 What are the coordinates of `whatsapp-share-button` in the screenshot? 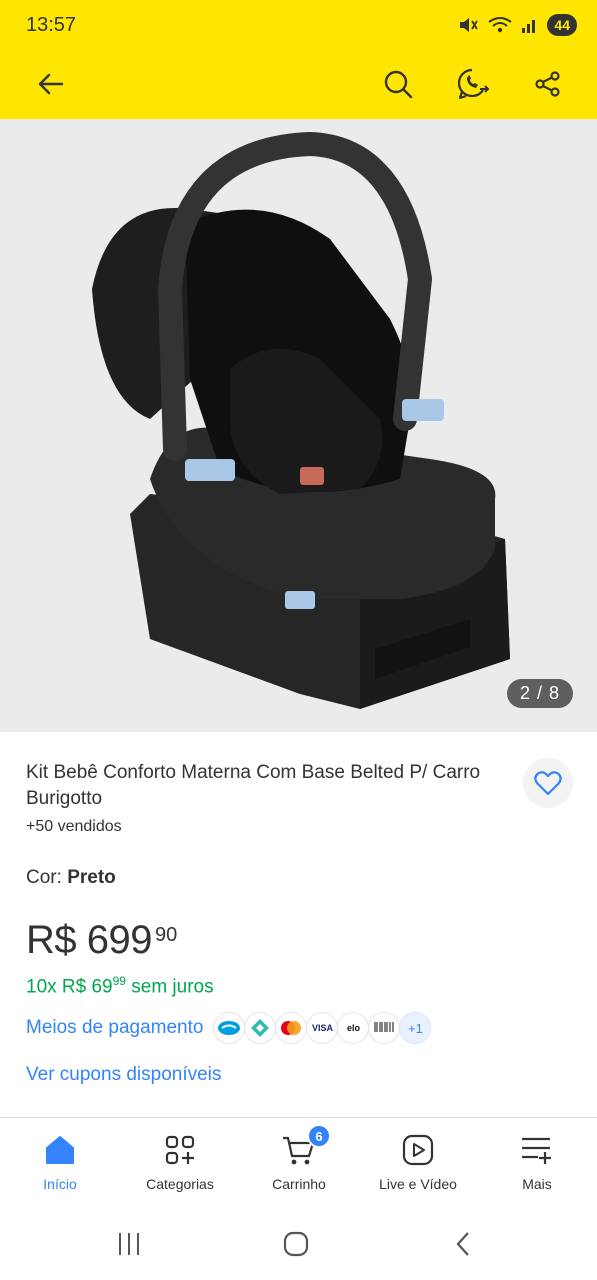 It's located at (473, 84).